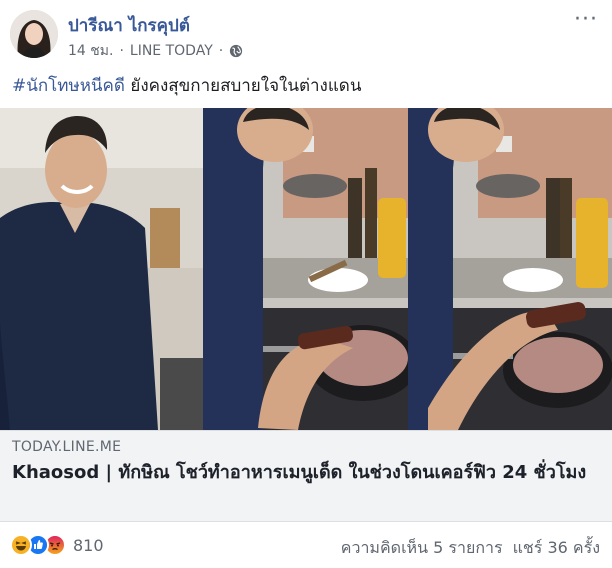 The width and height of the screenshot is (612, 568). I want to click on post-time: 14 ชม., so click(90, 51).